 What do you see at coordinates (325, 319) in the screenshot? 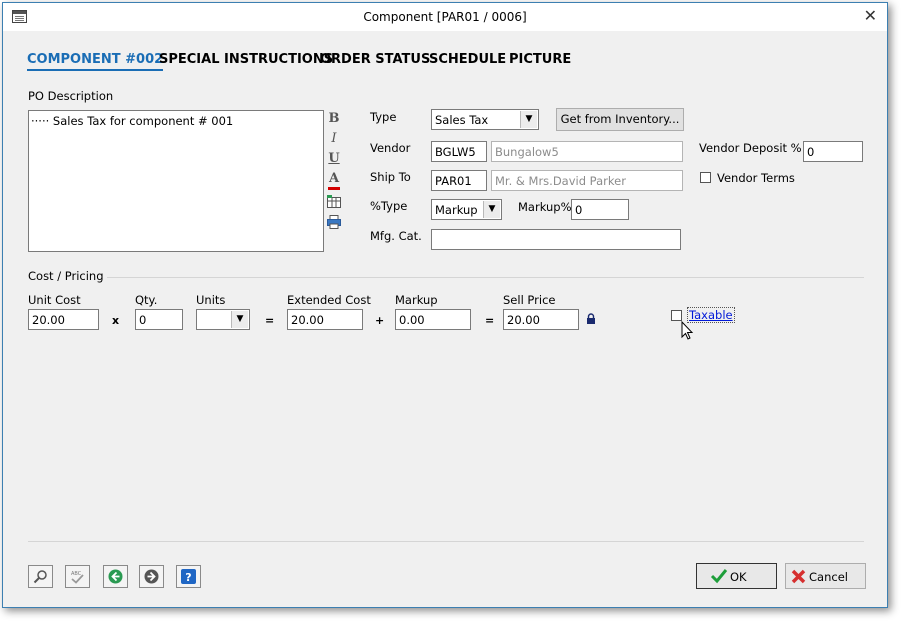
I see `extended-cost-field: 20.00` at bounding box center [325, 319].